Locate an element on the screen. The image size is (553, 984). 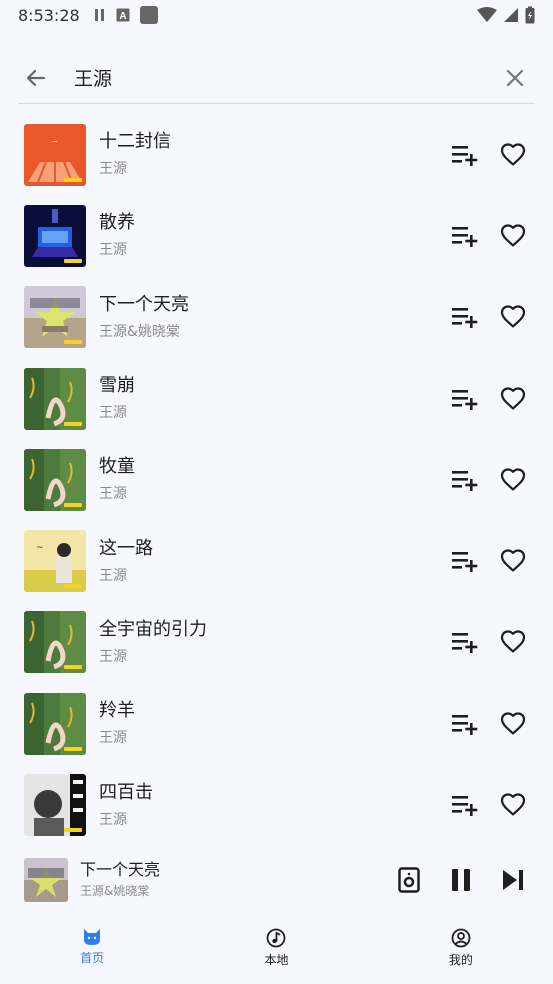
song-title: 下一个天亮 is located at coordinates (144, 304).